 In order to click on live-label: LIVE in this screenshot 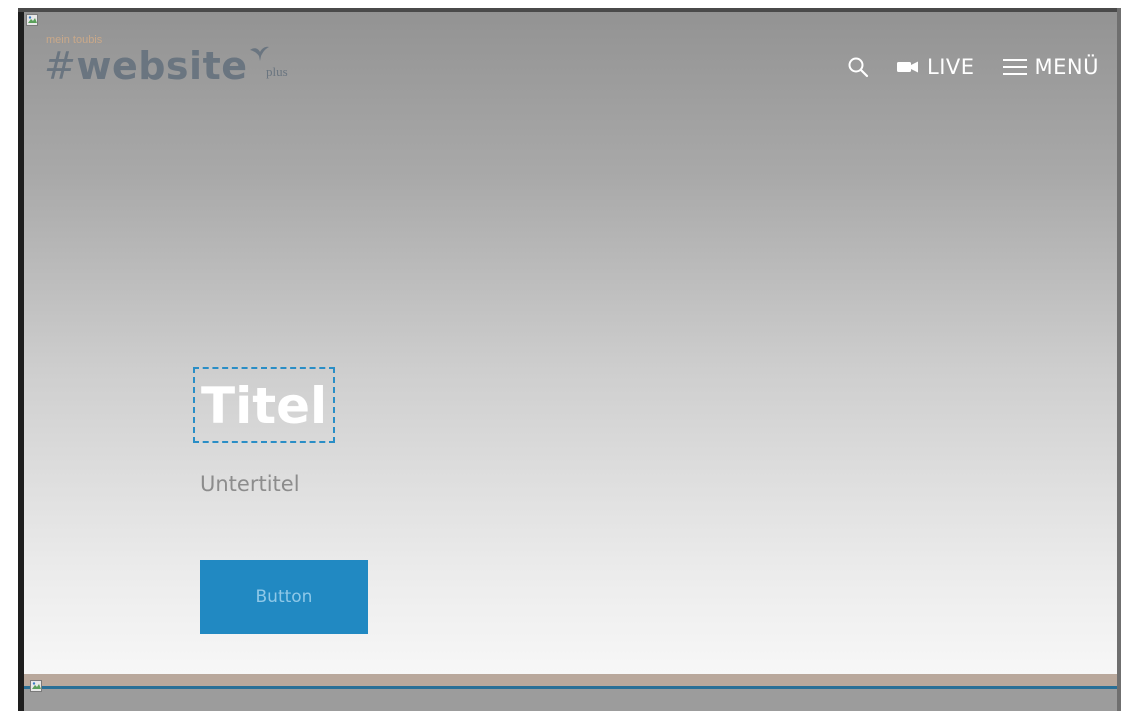, I will do `click(951, 67)`.